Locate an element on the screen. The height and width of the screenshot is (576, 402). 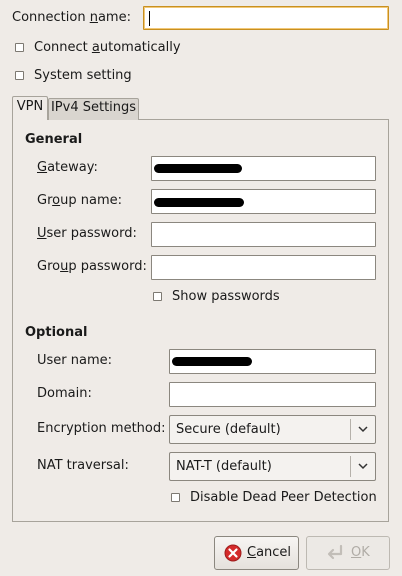
disable-dpd-label: Disable Dead Peer Detection is located at coordinates (283, 498).